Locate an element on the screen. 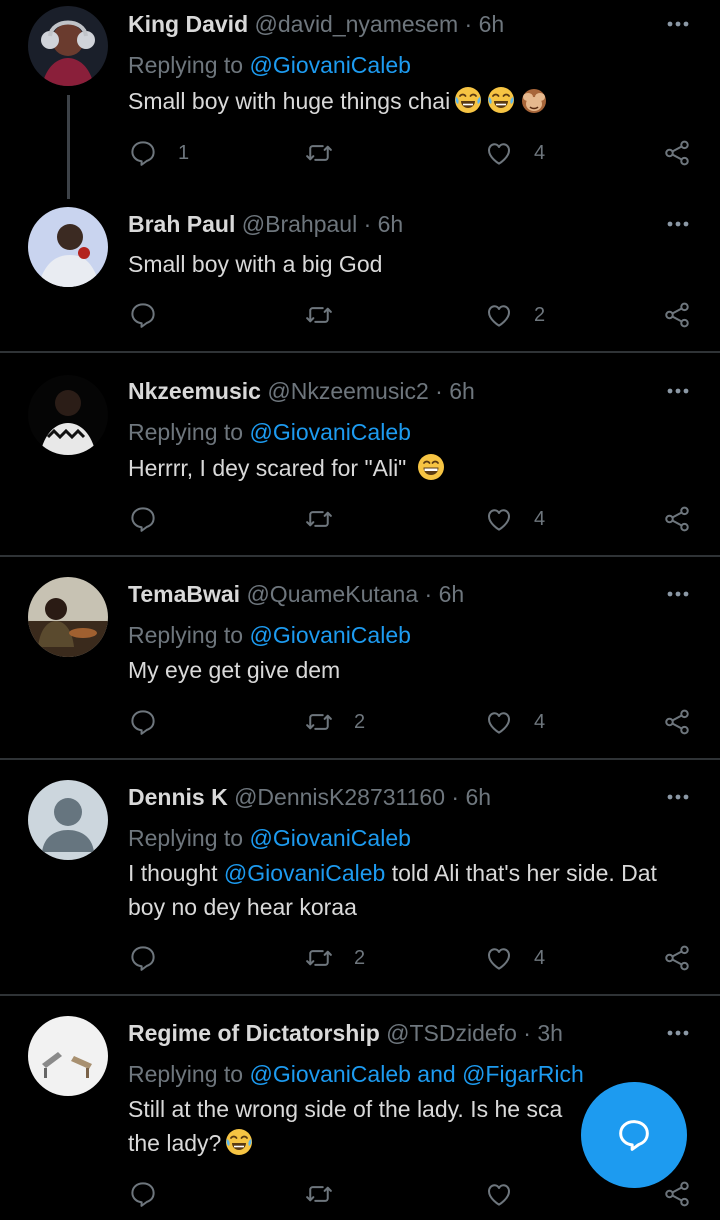  compose-reply-icon is located at coordinates (634, 1135).